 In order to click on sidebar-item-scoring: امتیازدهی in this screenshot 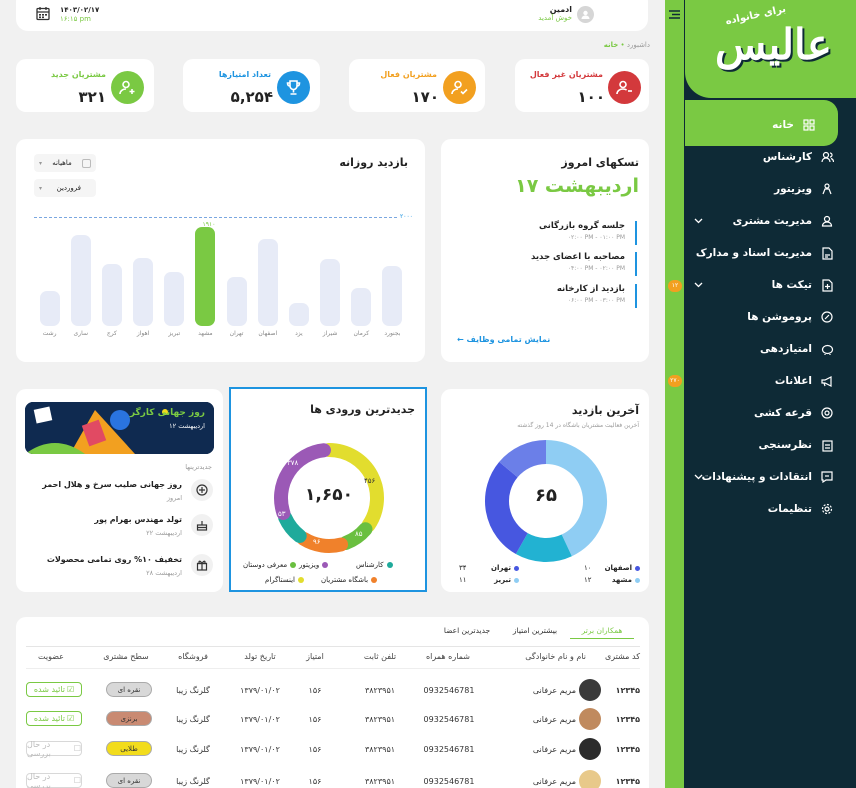, I will do `click(770, 349)`.